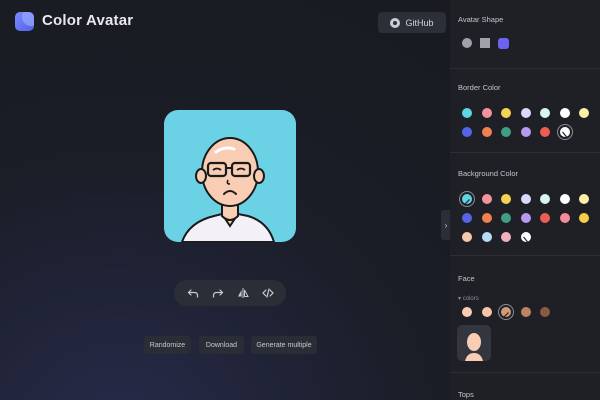  I want to click on redo-button, so click(218, 293).